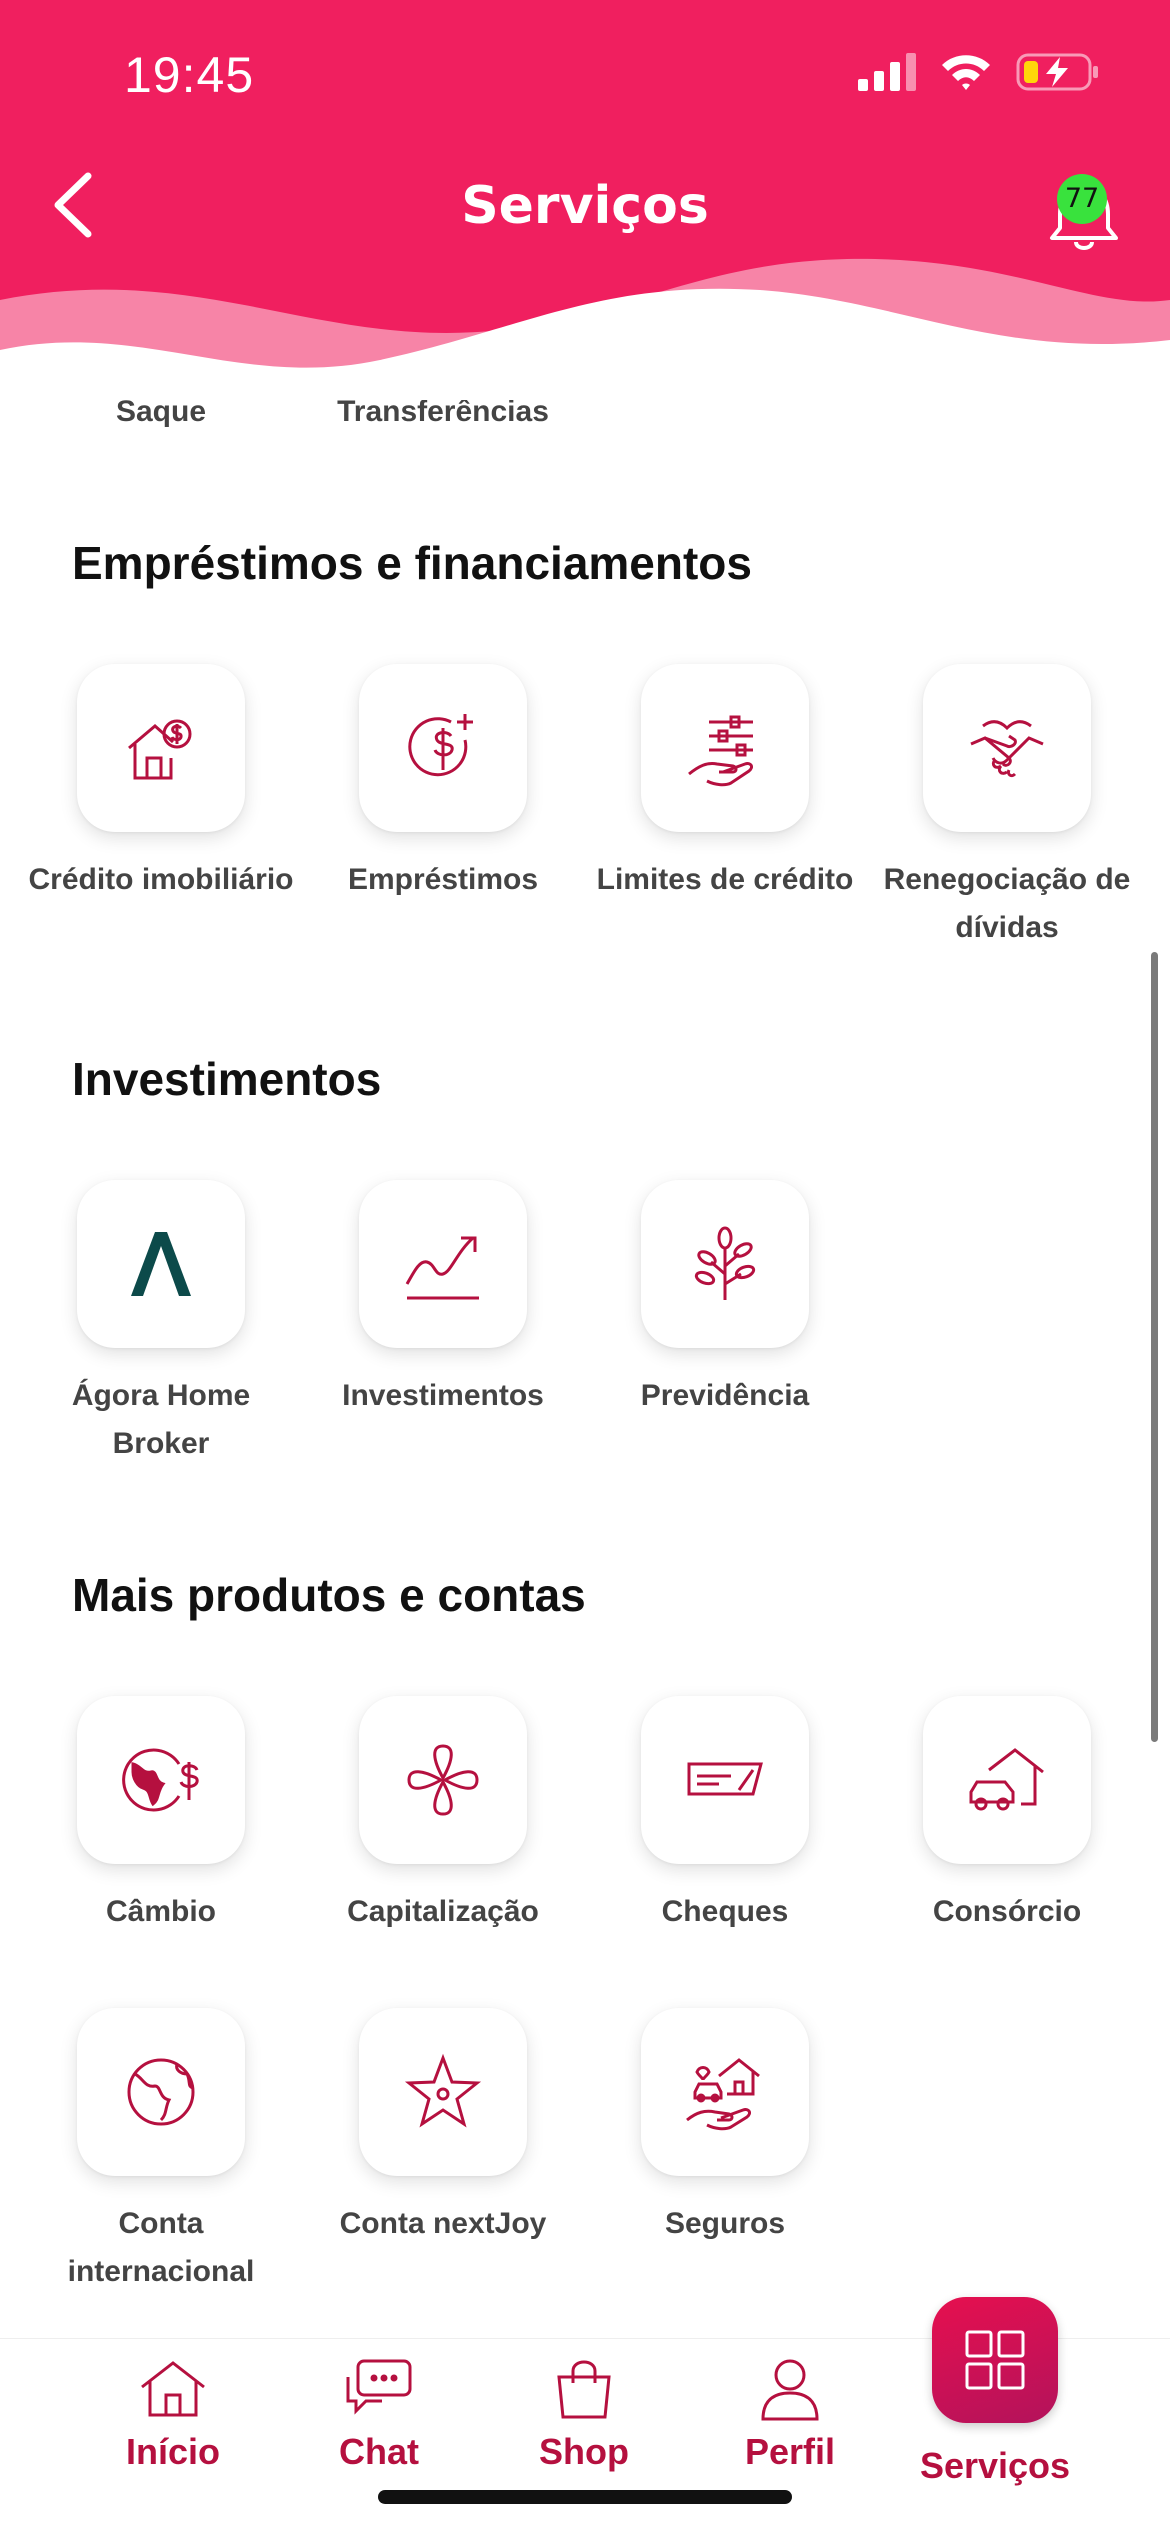 This screenshot has height=2533, width=1170. I want to click on service-label: Câmbio, so click(160, 1911).